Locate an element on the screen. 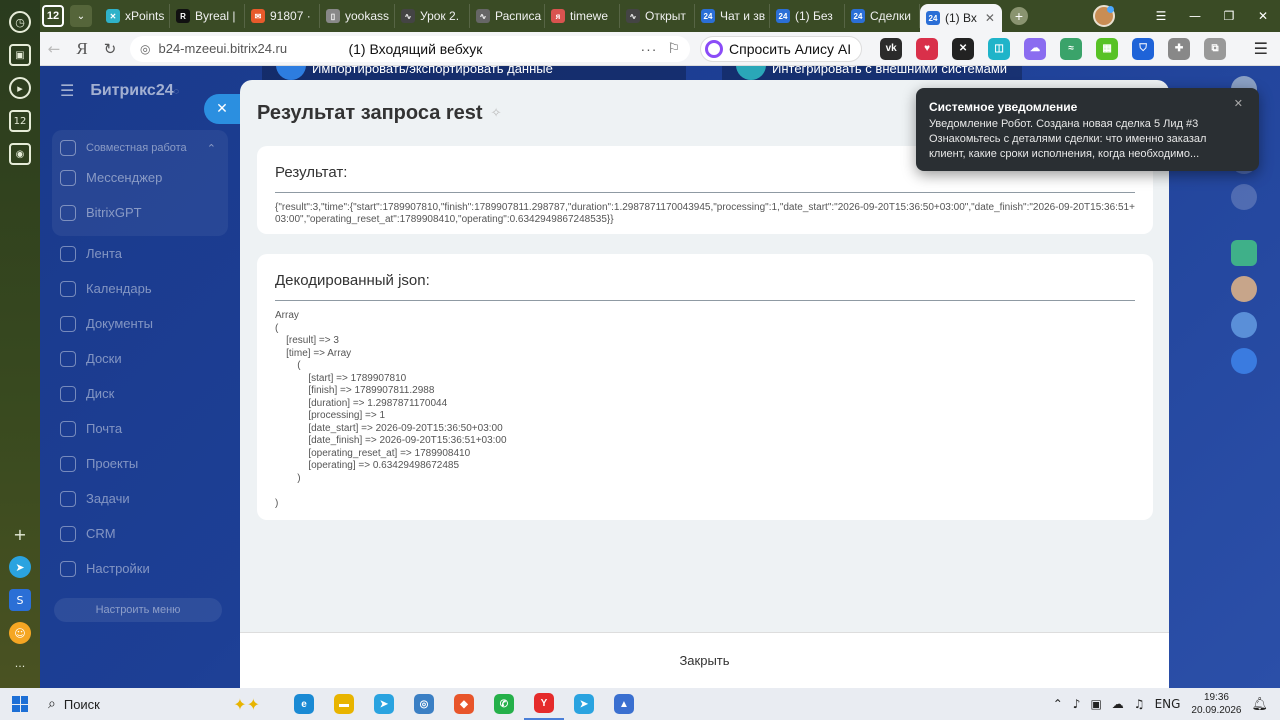  search-chat-icon is located at coordinates (1244, 197).